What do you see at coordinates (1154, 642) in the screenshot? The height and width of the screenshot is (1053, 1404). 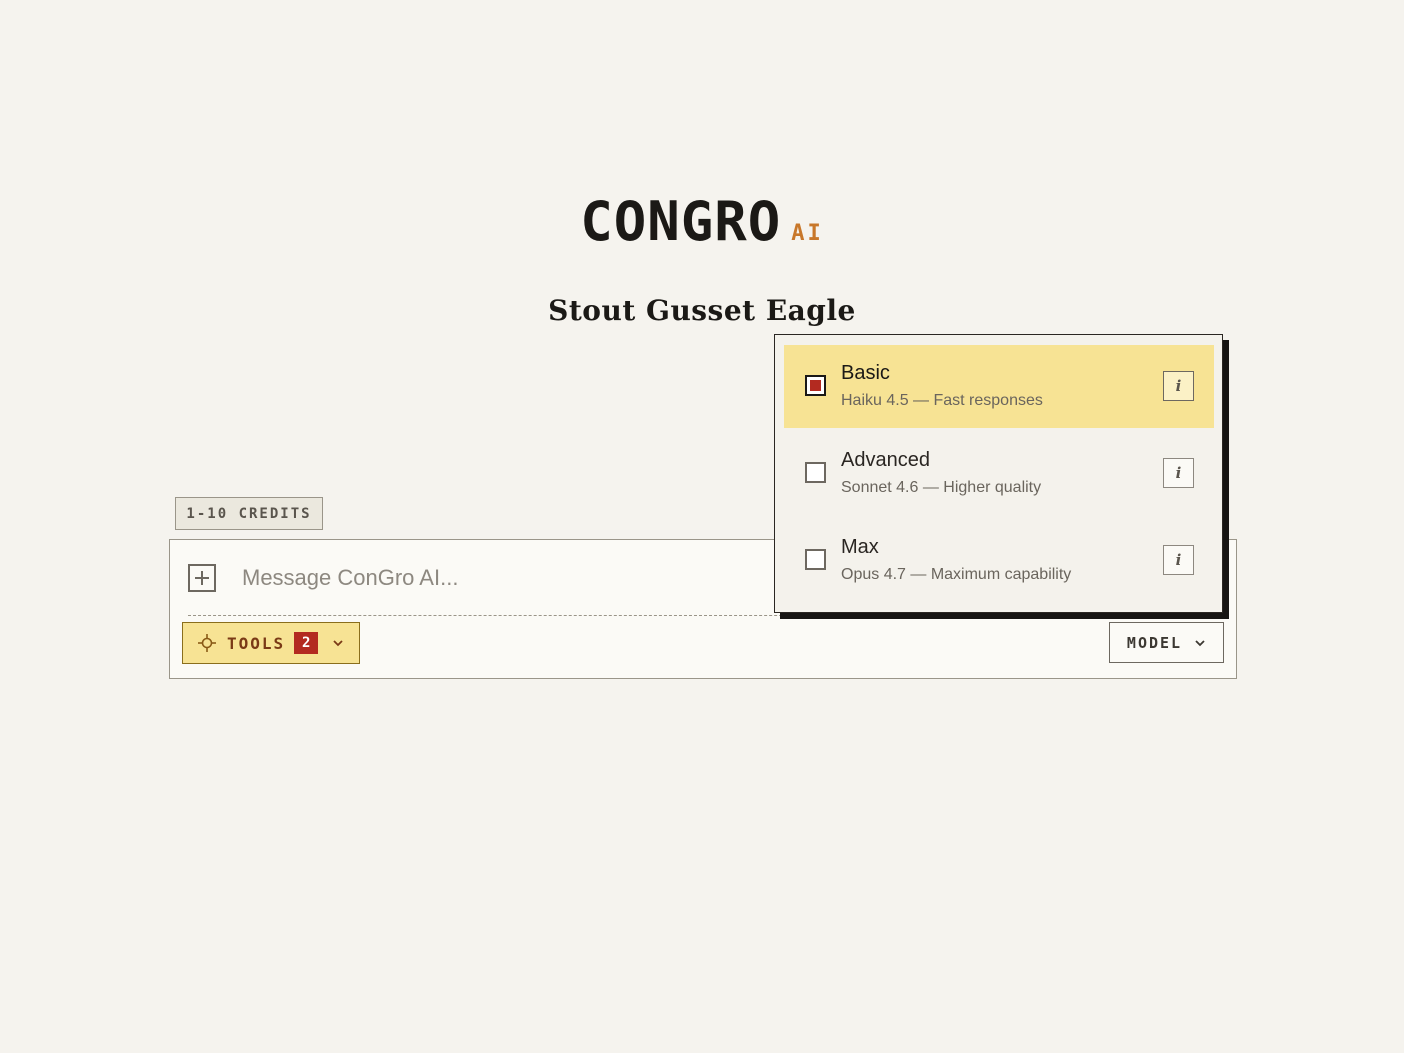 I see `model-label: MODEL` at bounding box center [1154, 642].